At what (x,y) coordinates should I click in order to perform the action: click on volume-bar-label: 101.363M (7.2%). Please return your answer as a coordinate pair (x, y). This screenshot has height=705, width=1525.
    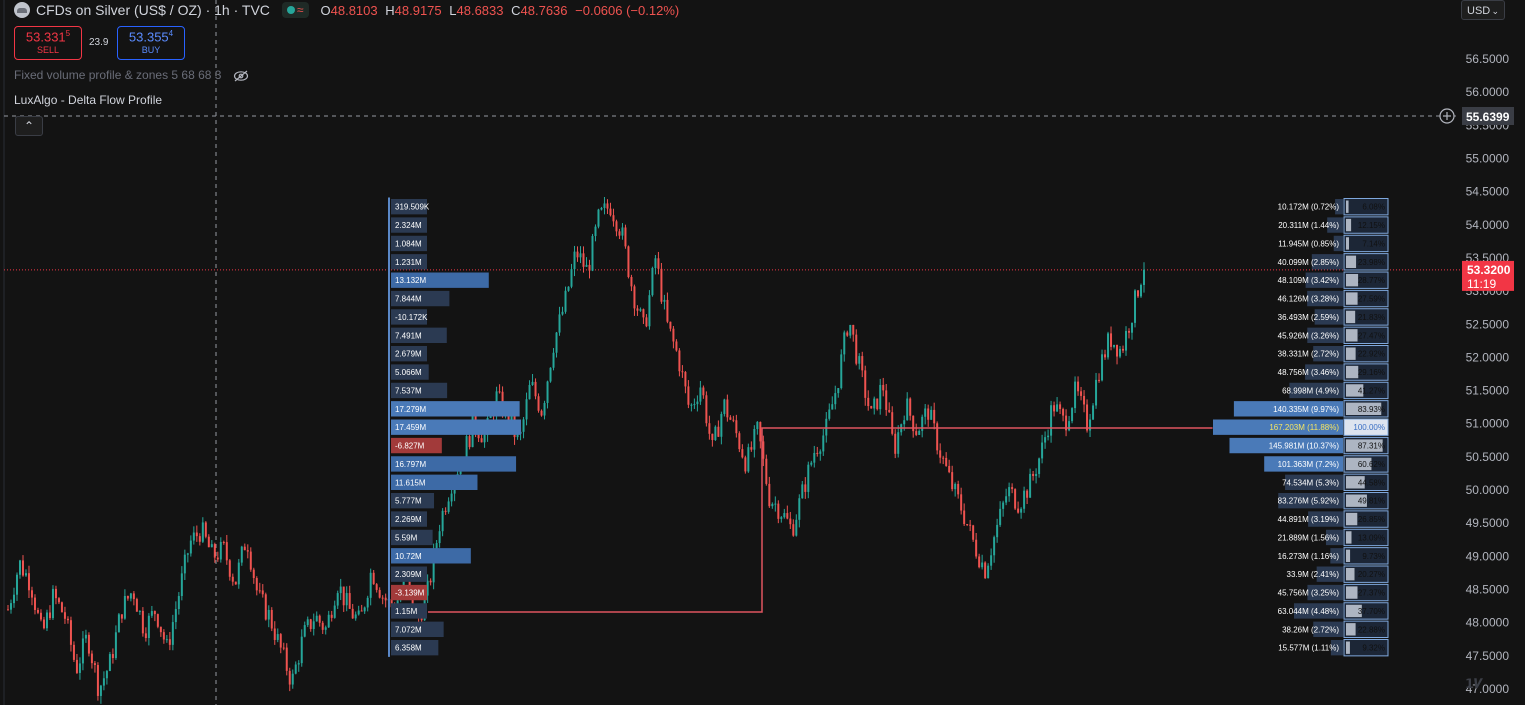
    Looking at the image, I should click on (1309, 464).